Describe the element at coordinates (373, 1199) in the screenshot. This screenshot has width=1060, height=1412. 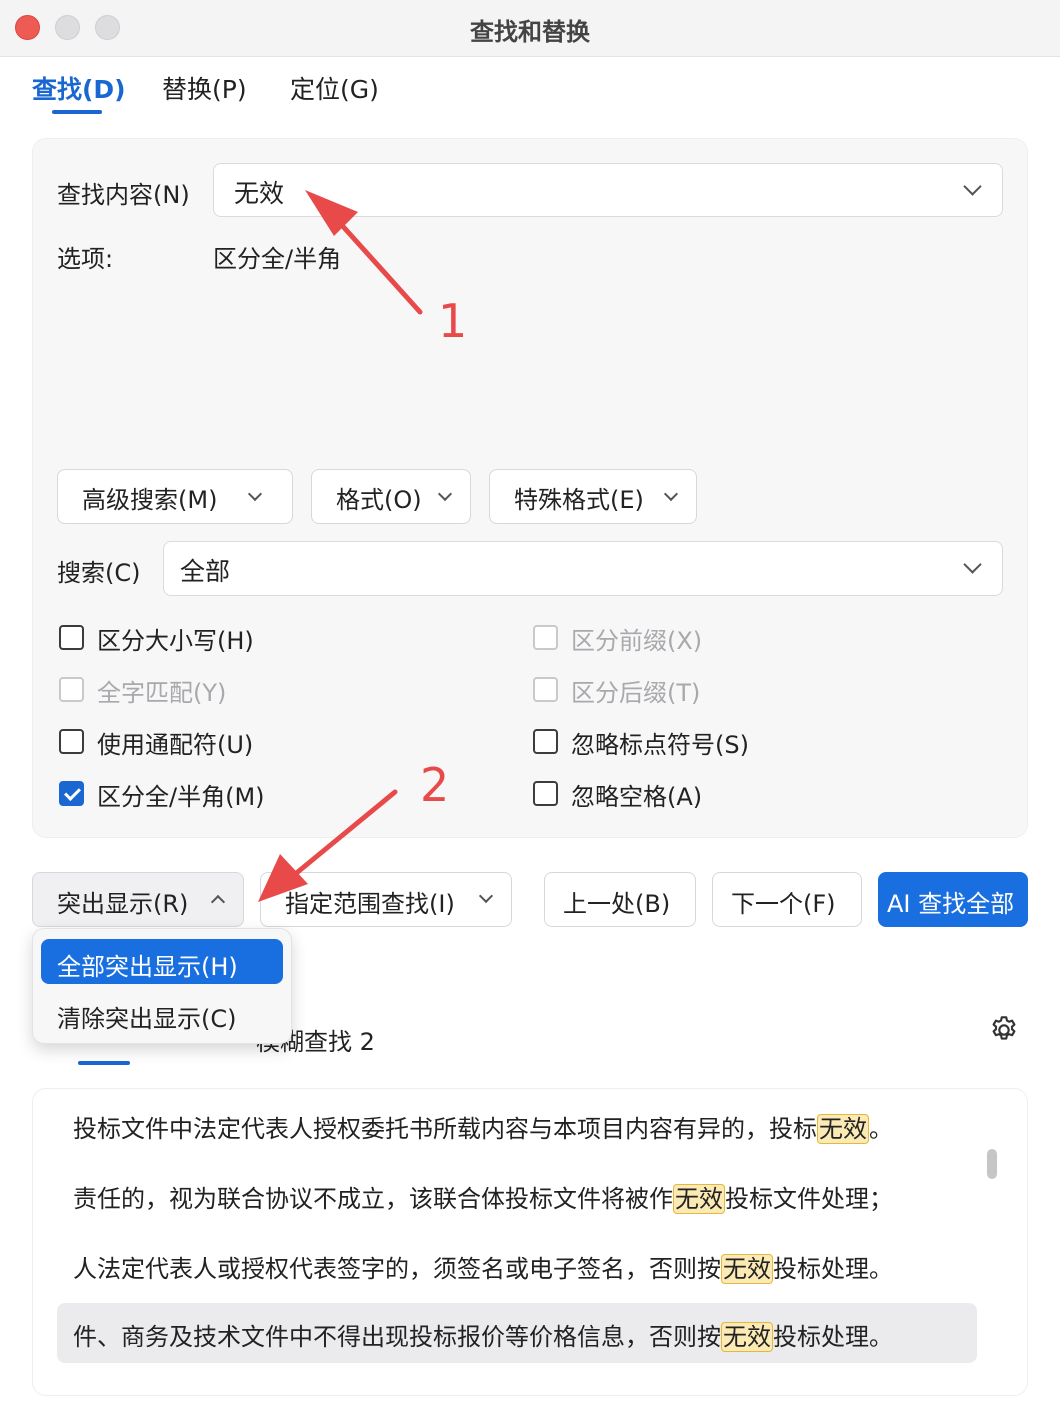
I see `result-text: 责任的，视为联合协议不成立，该联合体投标文件将被作` at that location.